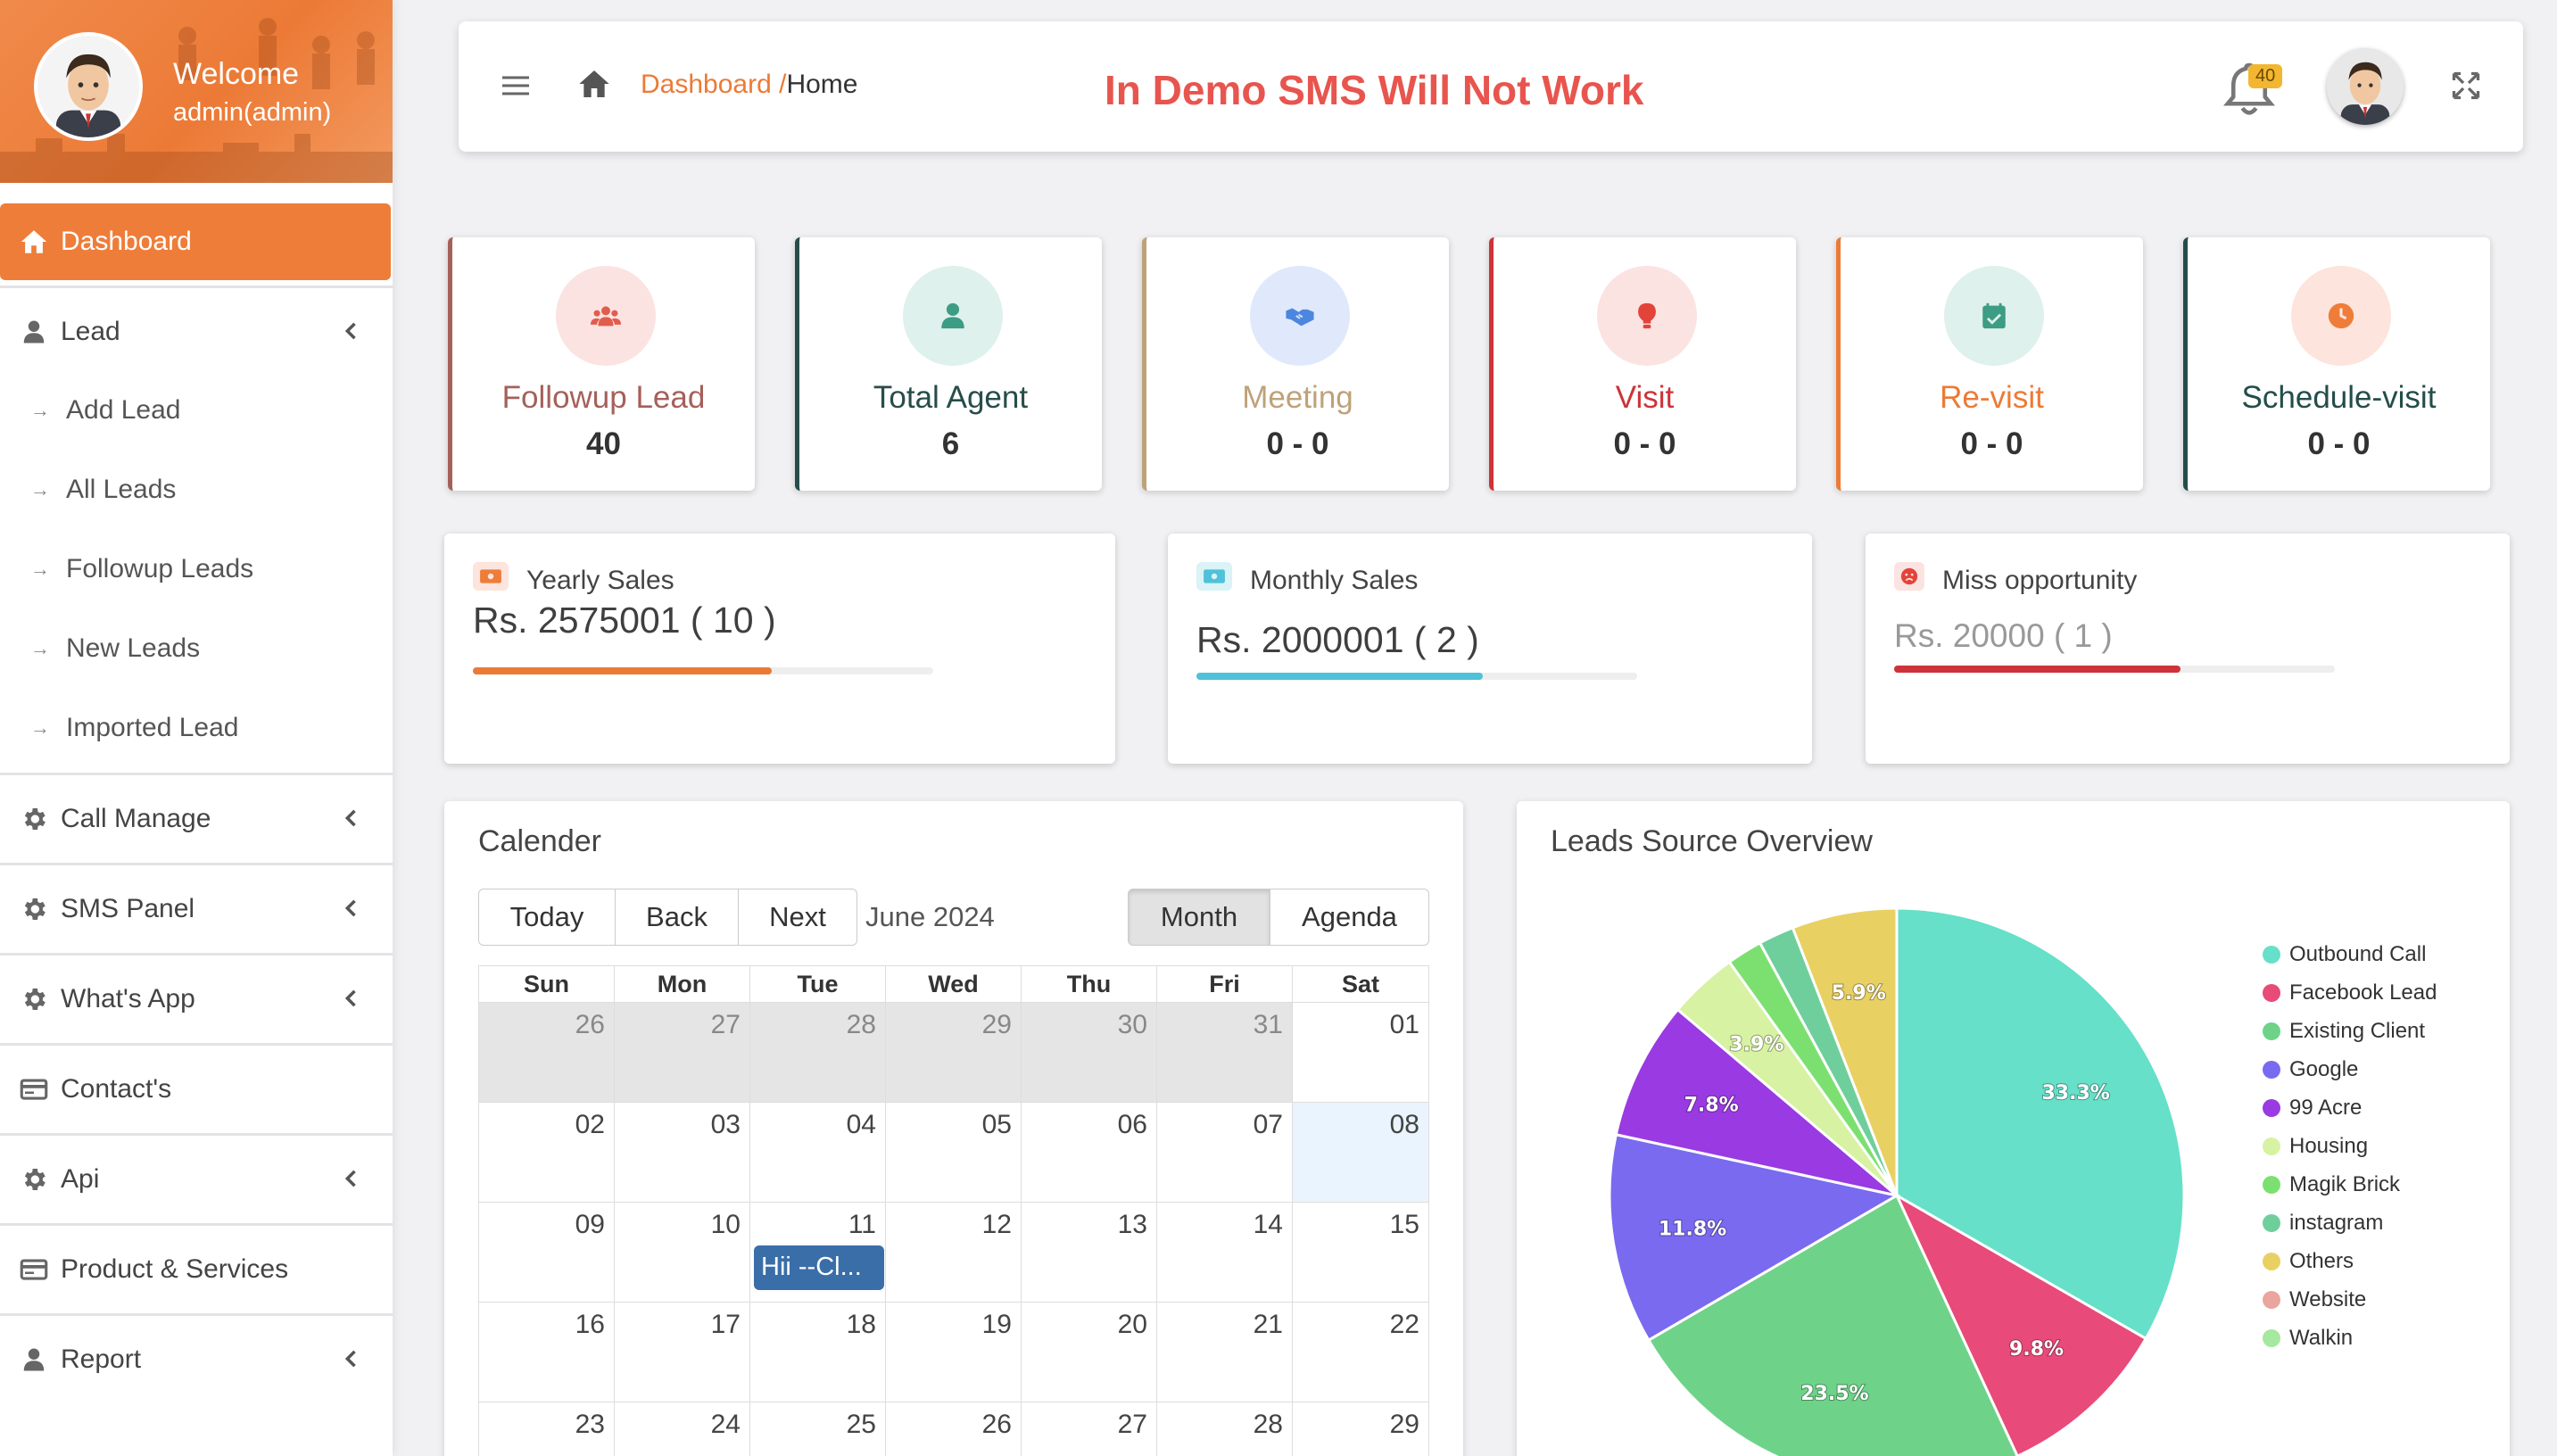  I want to click on back-button: Back, so click(677, 917).